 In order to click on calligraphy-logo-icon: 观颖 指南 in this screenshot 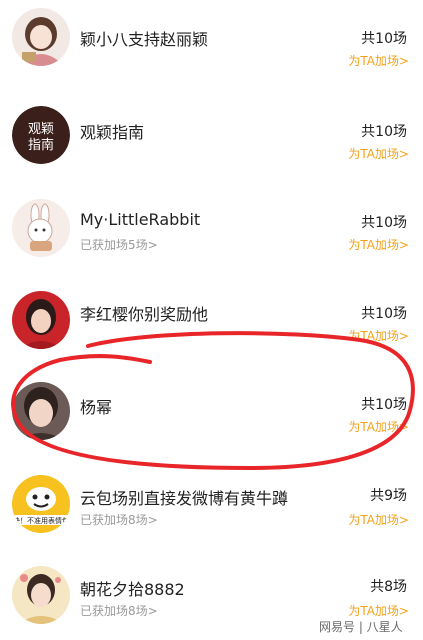, I will do `click(41, 135)`.